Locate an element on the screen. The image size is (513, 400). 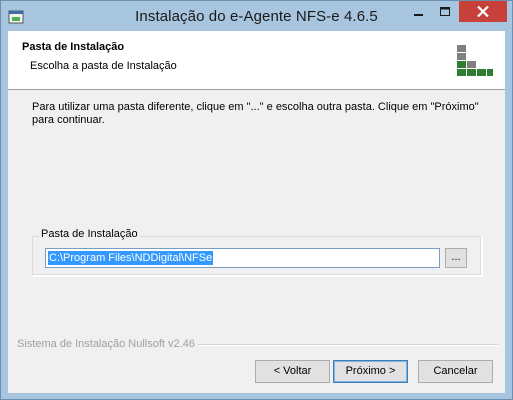
maximize-icon is located at coordinates (445, 11).